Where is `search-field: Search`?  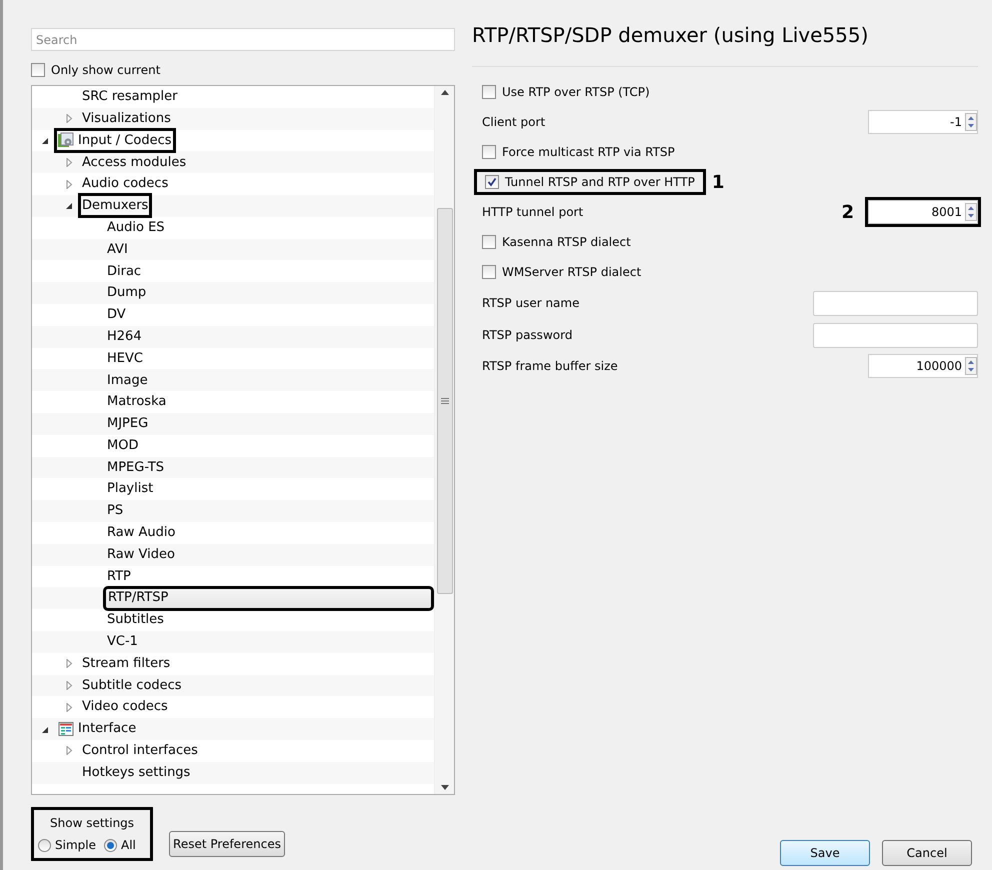 search-field: Search is located at coordinates (243, 39).